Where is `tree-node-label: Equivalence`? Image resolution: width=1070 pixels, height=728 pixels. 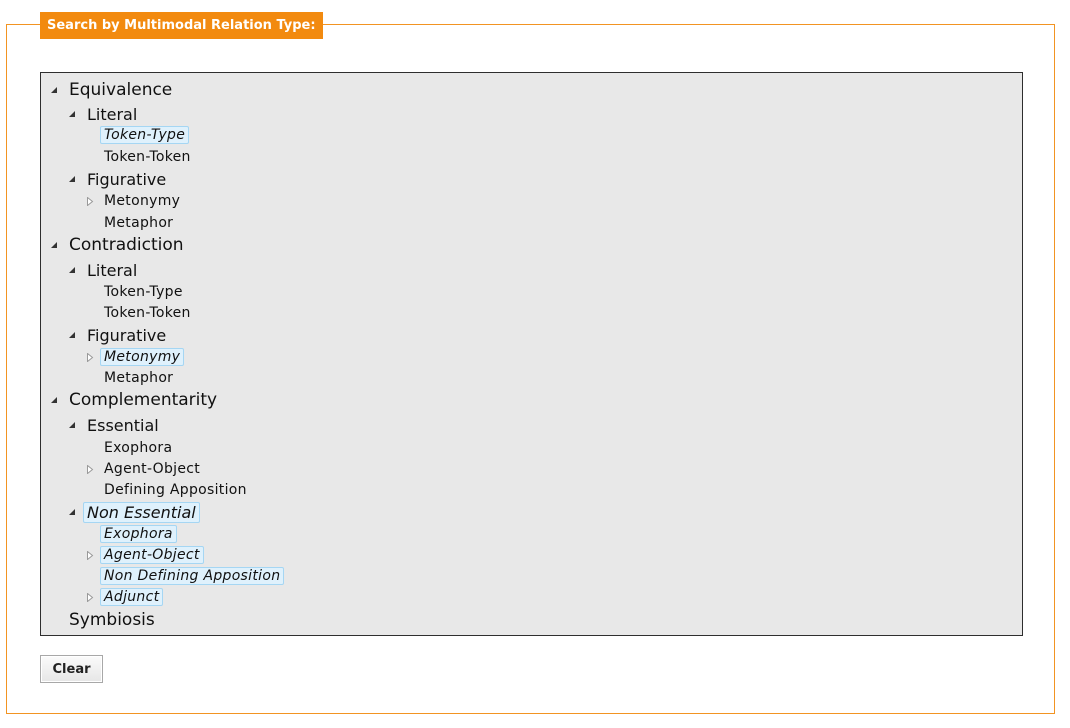 tree-node-label: Equivalence is located at coordinates (120, 90).